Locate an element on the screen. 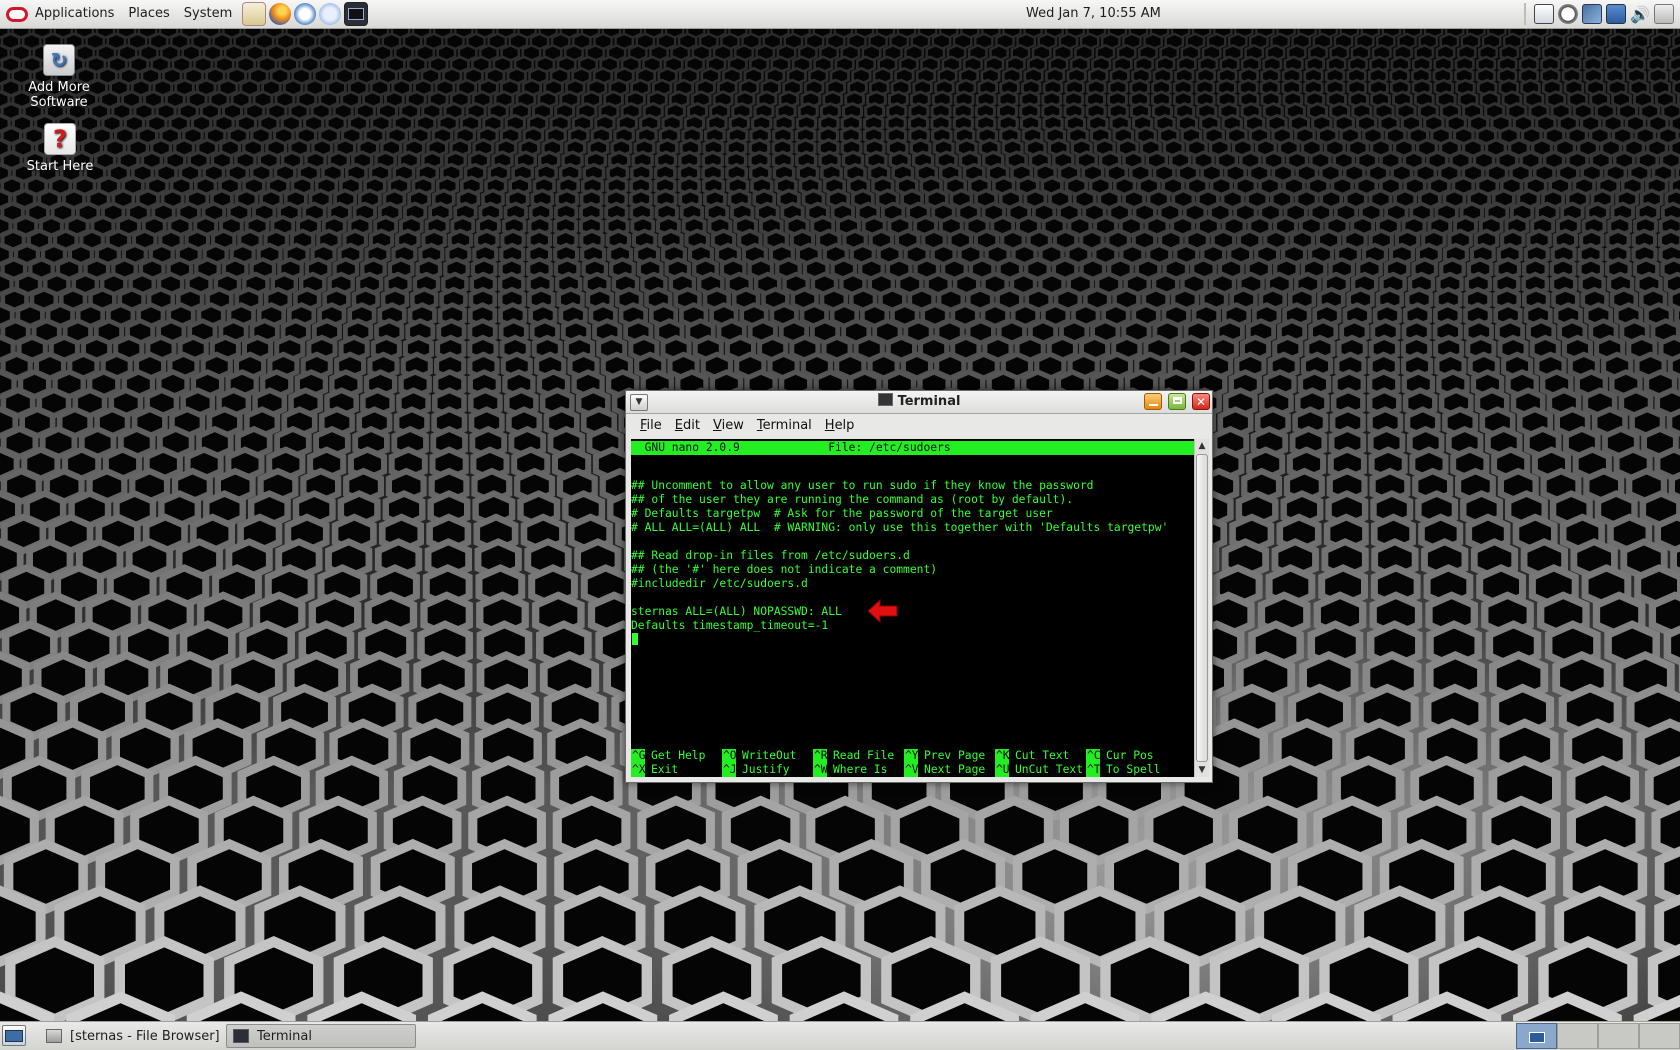  menu-terminal: Terminal is located at coordinates (785, 426).